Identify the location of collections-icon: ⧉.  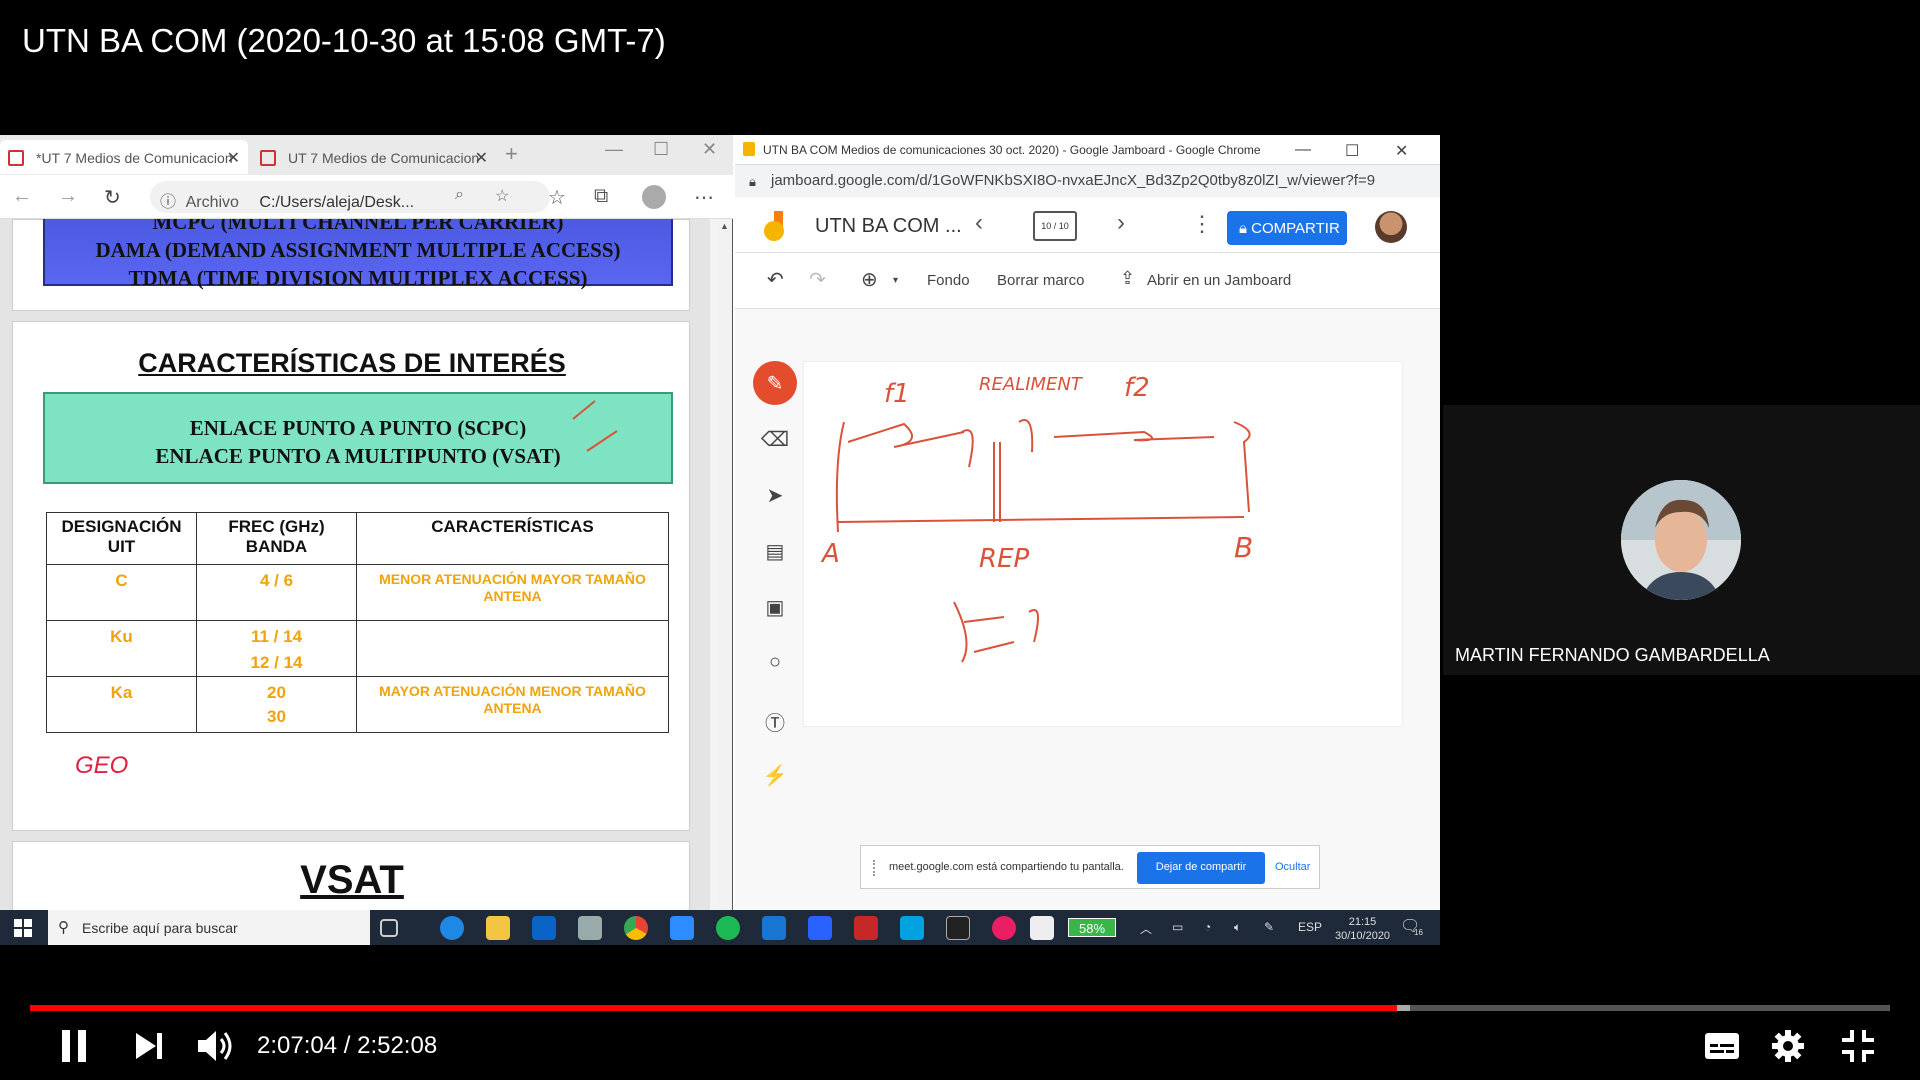
(601, 196).